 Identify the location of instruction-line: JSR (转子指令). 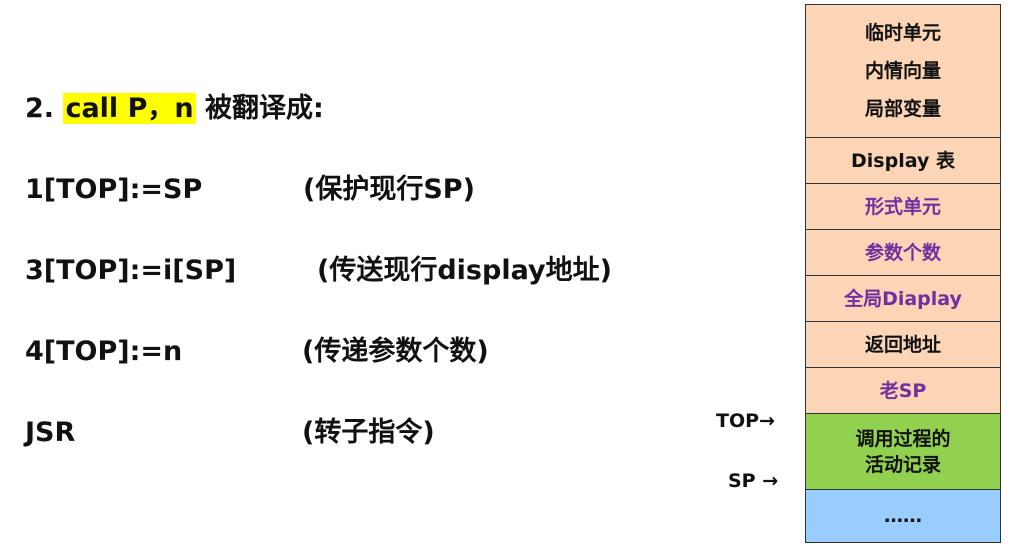
(230, 433).